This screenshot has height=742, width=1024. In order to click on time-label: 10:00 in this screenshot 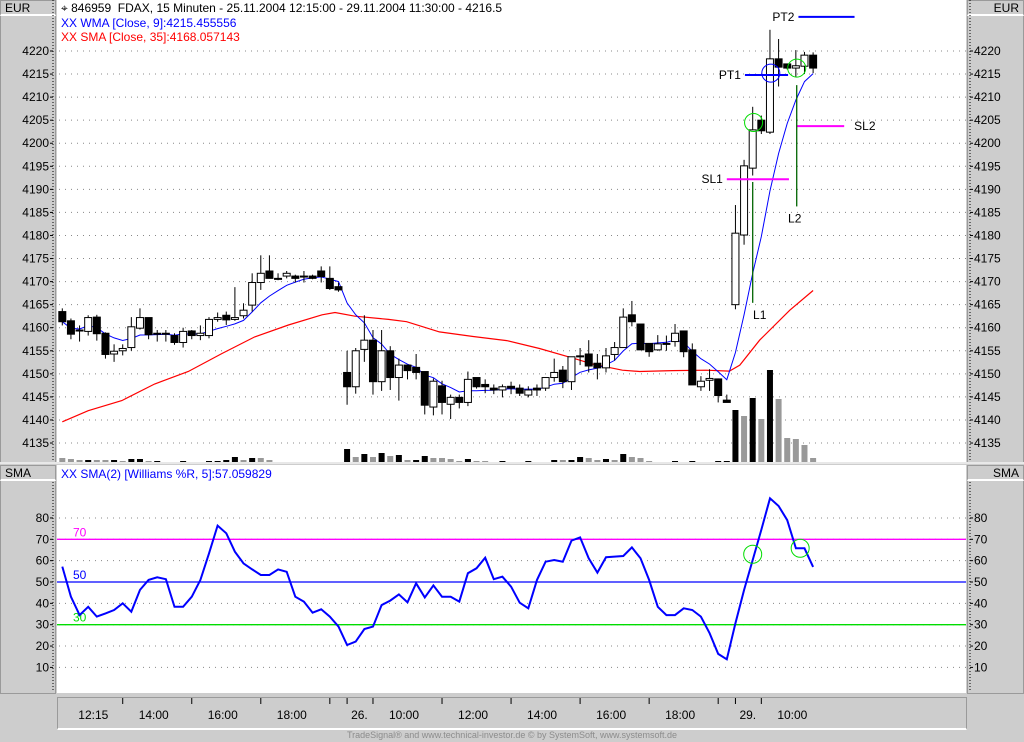, I will do `click(792, 715)`.